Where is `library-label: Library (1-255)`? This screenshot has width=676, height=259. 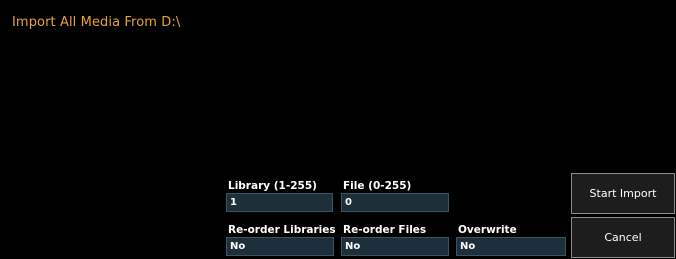
library-label: Library (1-255) is located at coordinates (272, 186).